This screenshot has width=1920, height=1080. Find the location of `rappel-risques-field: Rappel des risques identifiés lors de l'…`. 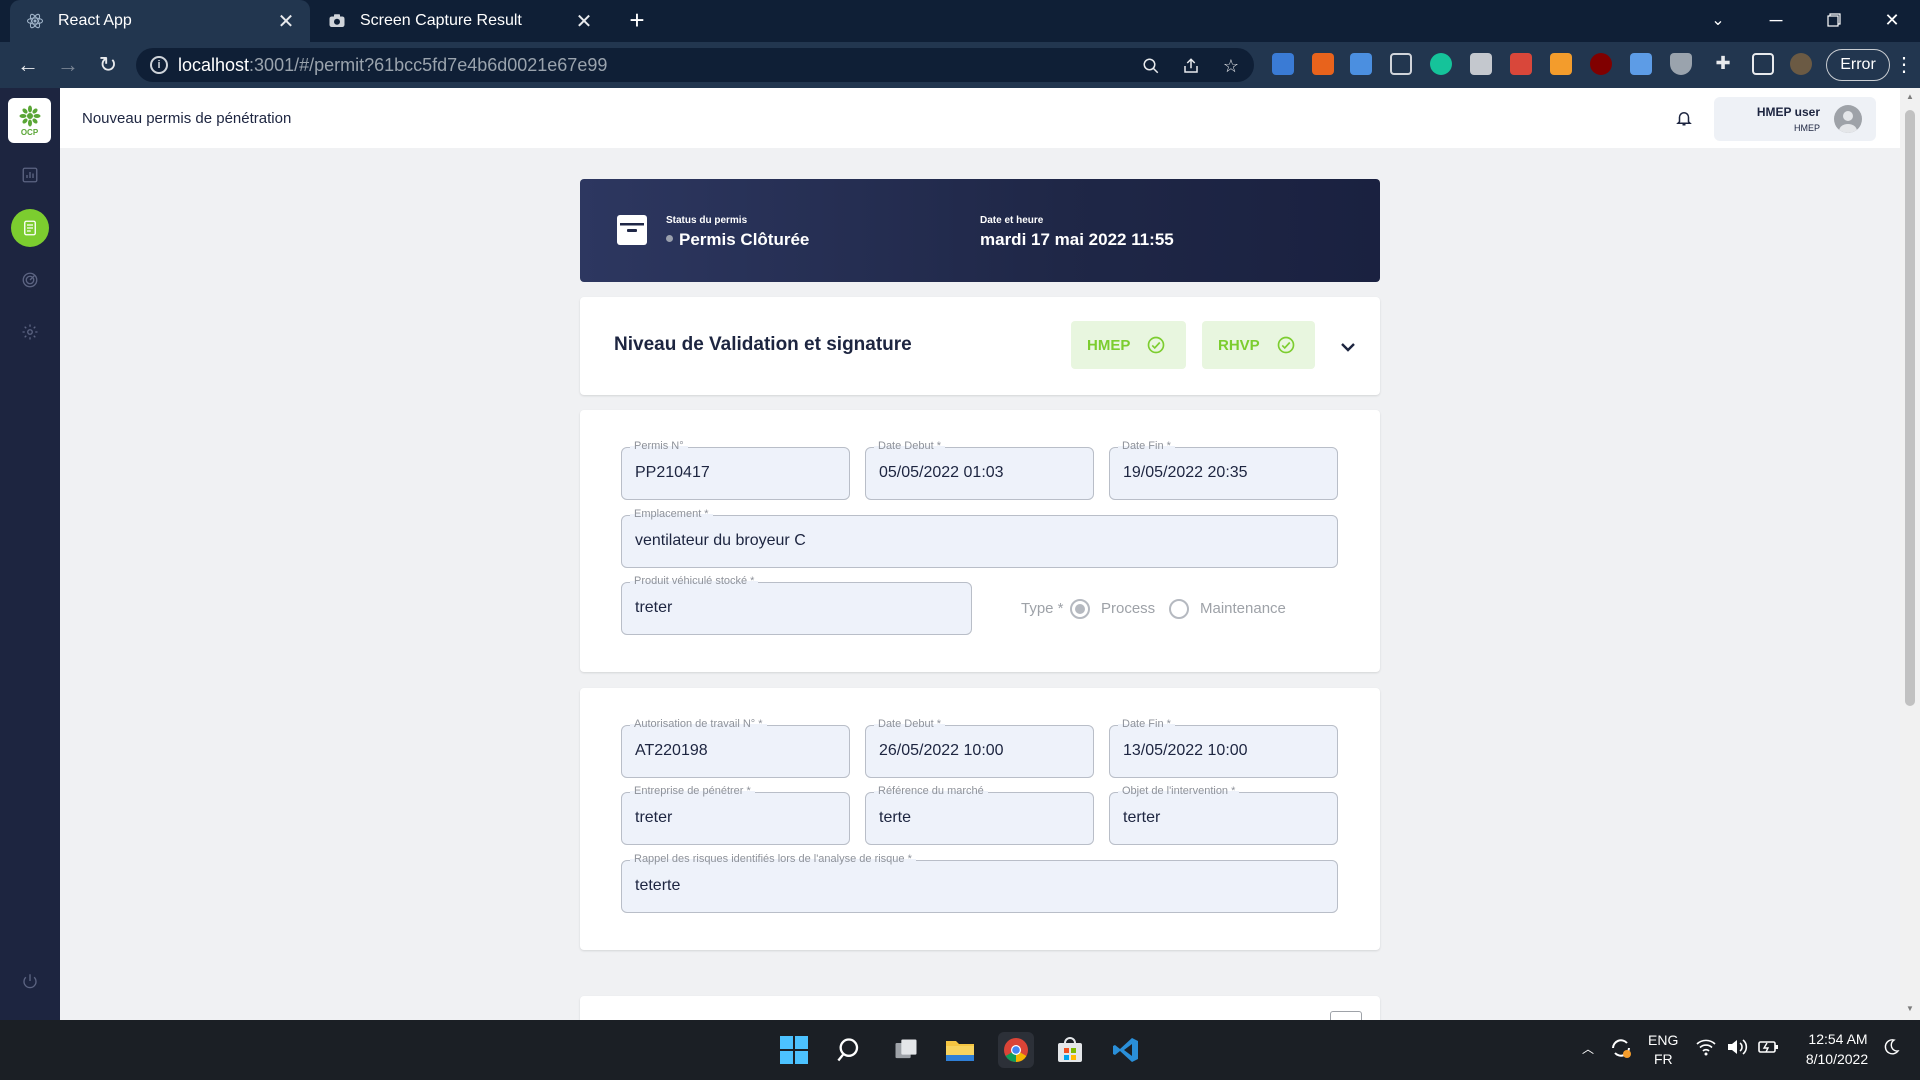

rappel-risques-field: Rappel des risques identifiés lors de l'… is located at coordinates (979, 883).